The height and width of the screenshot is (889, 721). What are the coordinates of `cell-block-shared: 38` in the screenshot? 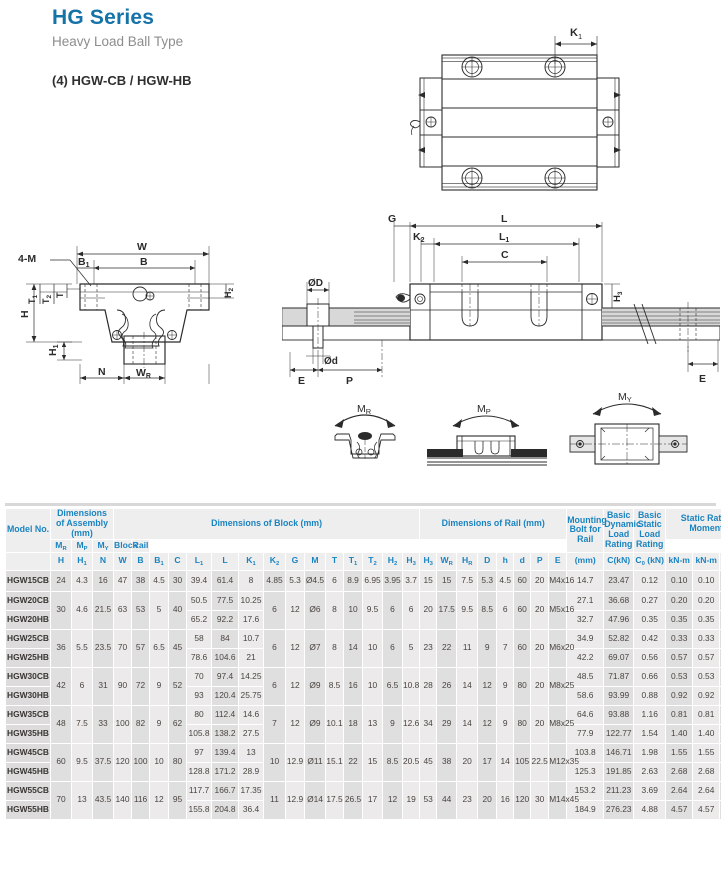 It's located at (141, 580).